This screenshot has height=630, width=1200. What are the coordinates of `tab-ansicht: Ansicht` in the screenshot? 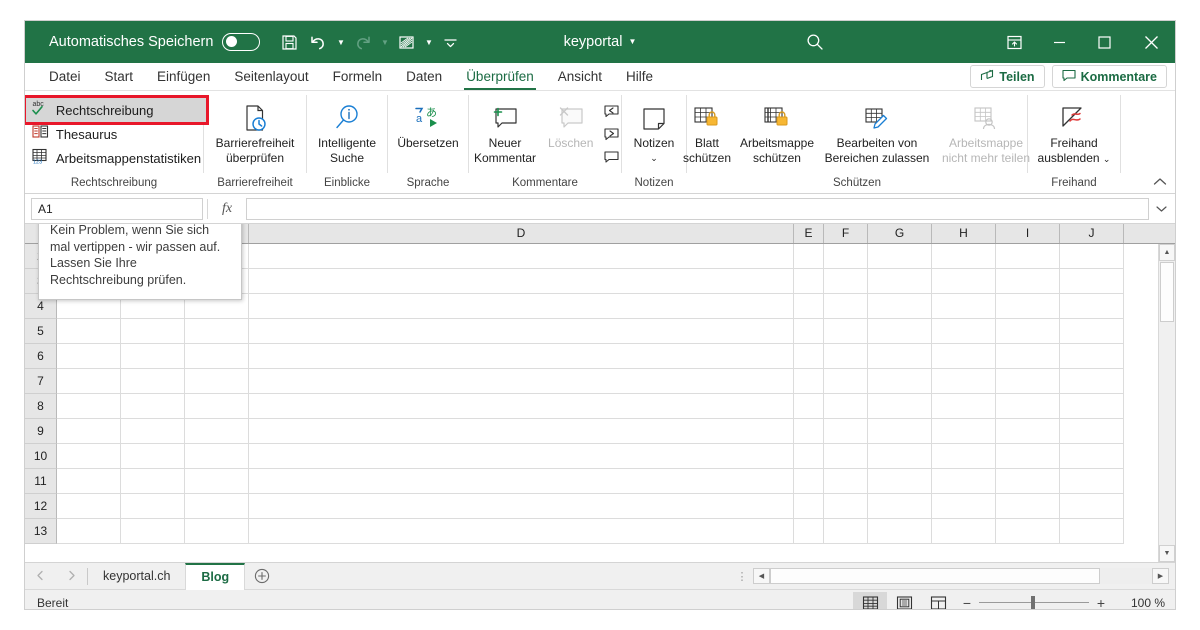 It's located at (580, 77).